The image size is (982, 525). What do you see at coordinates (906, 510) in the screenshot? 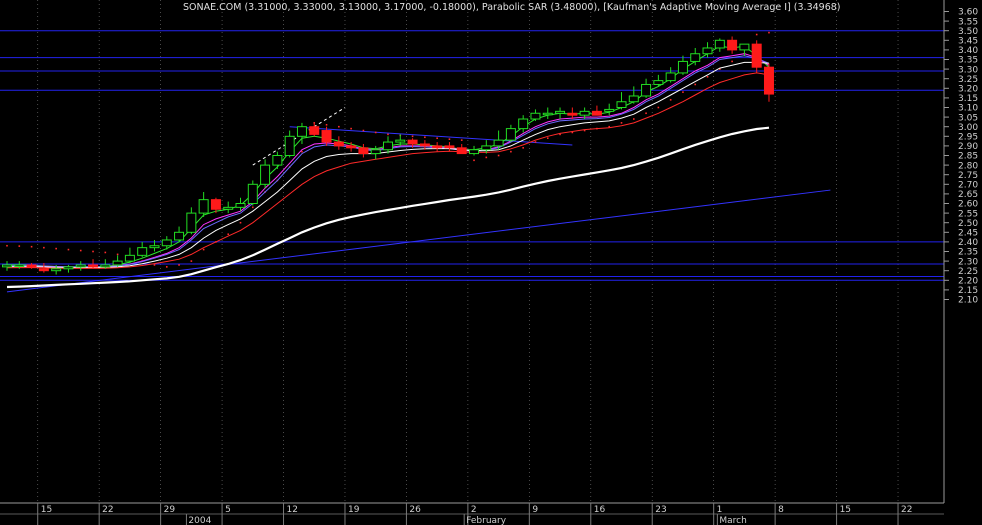
I see `x-tick-label: 22` at bounding box center [906, 510].